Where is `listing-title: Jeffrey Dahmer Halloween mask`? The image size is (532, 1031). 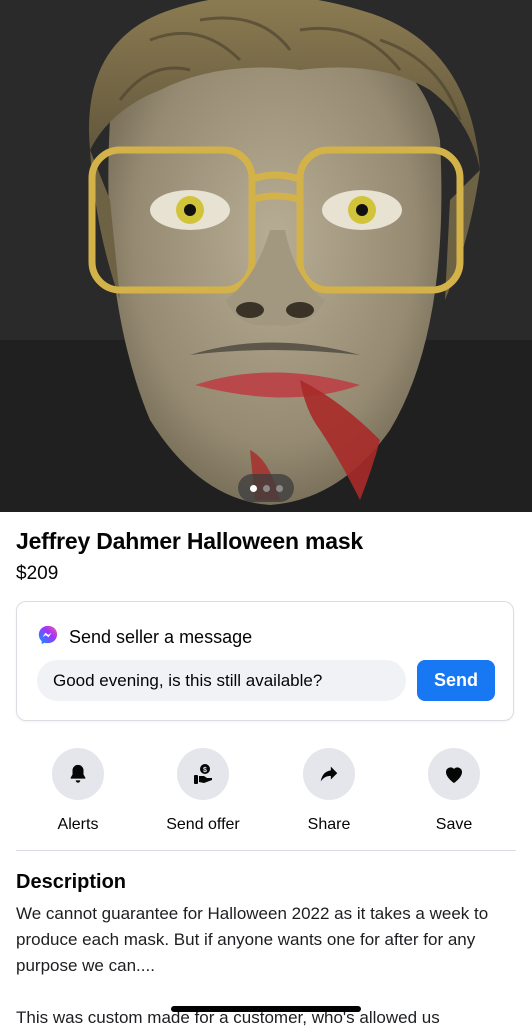 listing-title: Jeffrey Dahmer Halloween mask is located at coordinates (190, 541).